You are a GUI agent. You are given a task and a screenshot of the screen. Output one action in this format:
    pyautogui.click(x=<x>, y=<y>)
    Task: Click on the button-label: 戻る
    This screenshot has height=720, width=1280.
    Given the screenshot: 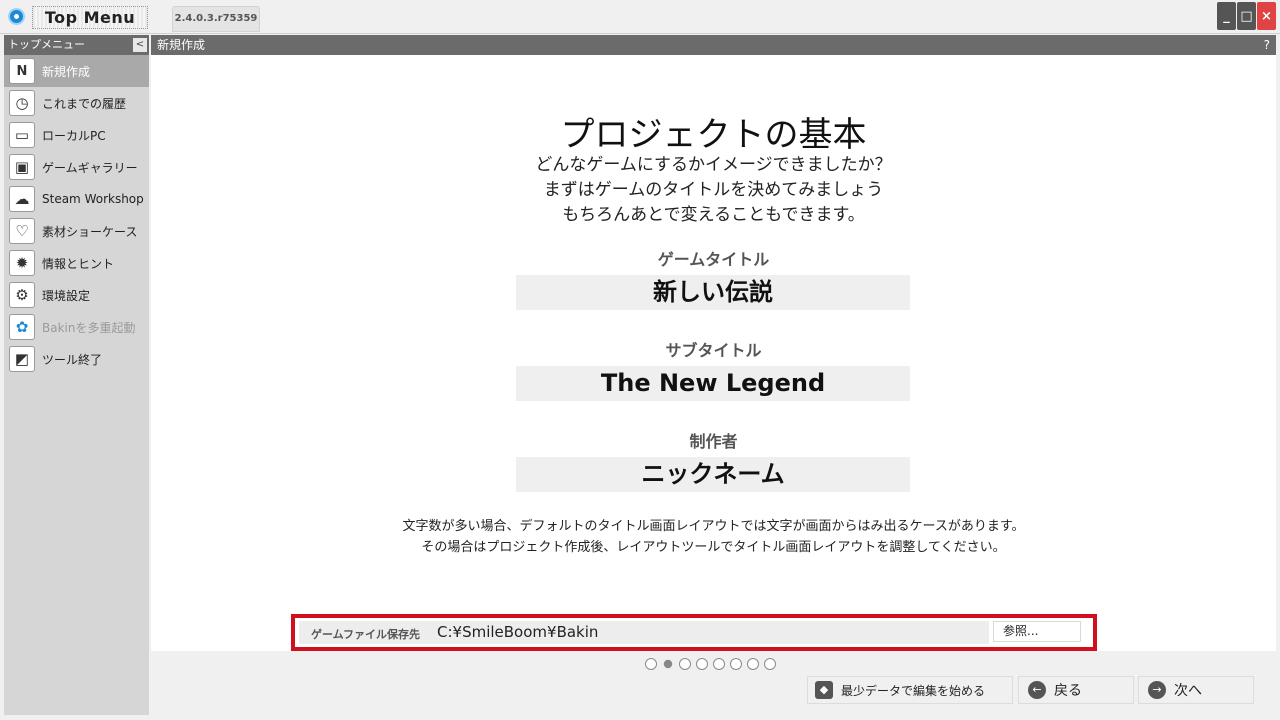 What is the action you would take?
    pyautogui.click(x=1068, y=691)
    